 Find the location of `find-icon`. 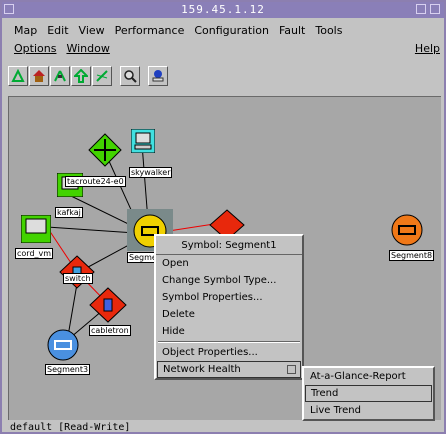

find-icon is located at coordinates (158, 76).